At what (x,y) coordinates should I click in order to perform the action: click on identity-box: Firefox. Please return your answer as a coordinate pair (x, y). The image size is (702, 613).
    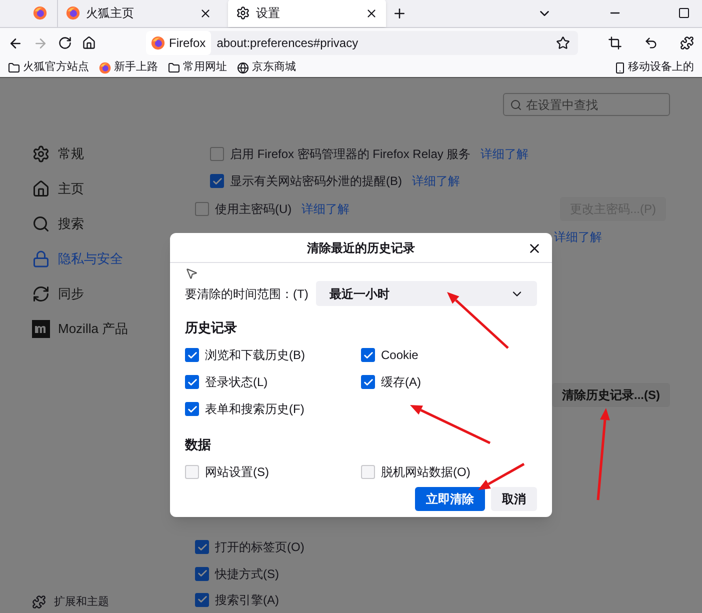
    Looking at the image, I should click on (178, 43).